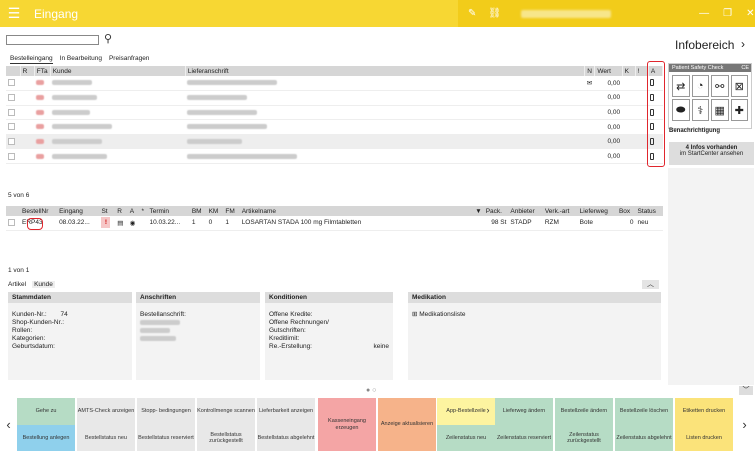 The height and width of the screenshot is (452, 755). What do you see at coordinates (43, 284) in the screenshot?
I see `tab-kunde: Kunde` at bounding box center [43, 284].